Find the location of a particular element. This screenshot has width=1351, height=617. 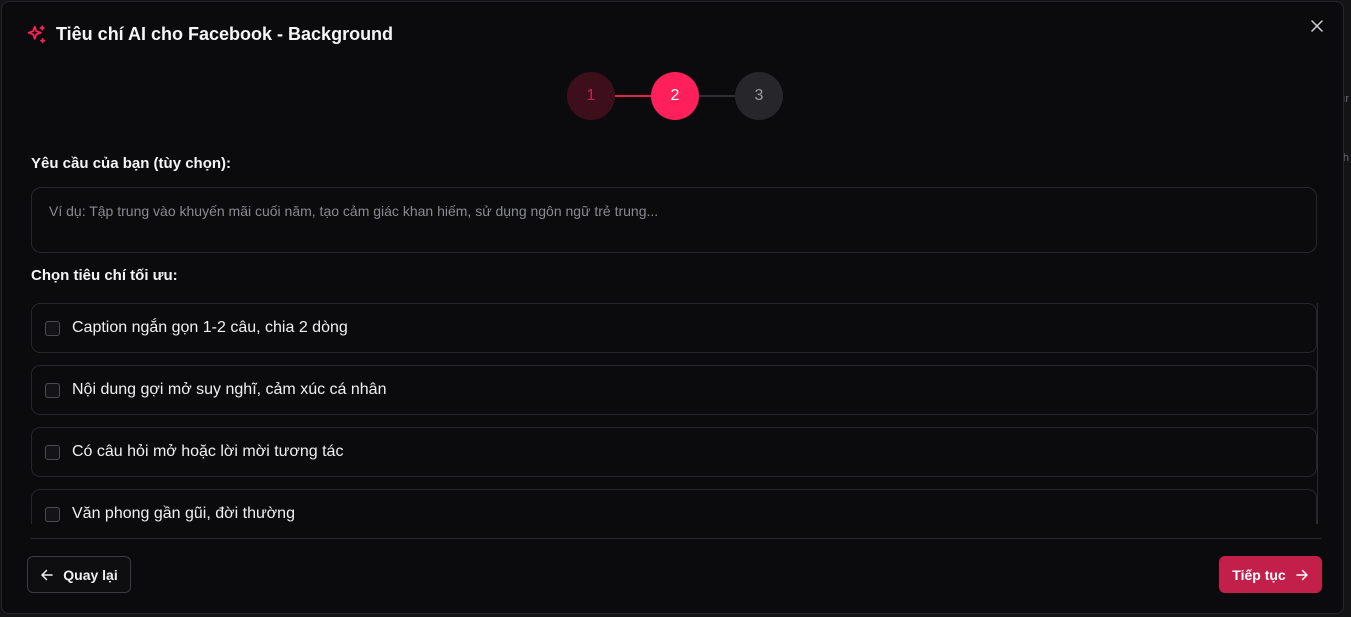

dialog-title: Tiêu chí AI cho Facebook - Background is located at coordinates (225, 34).